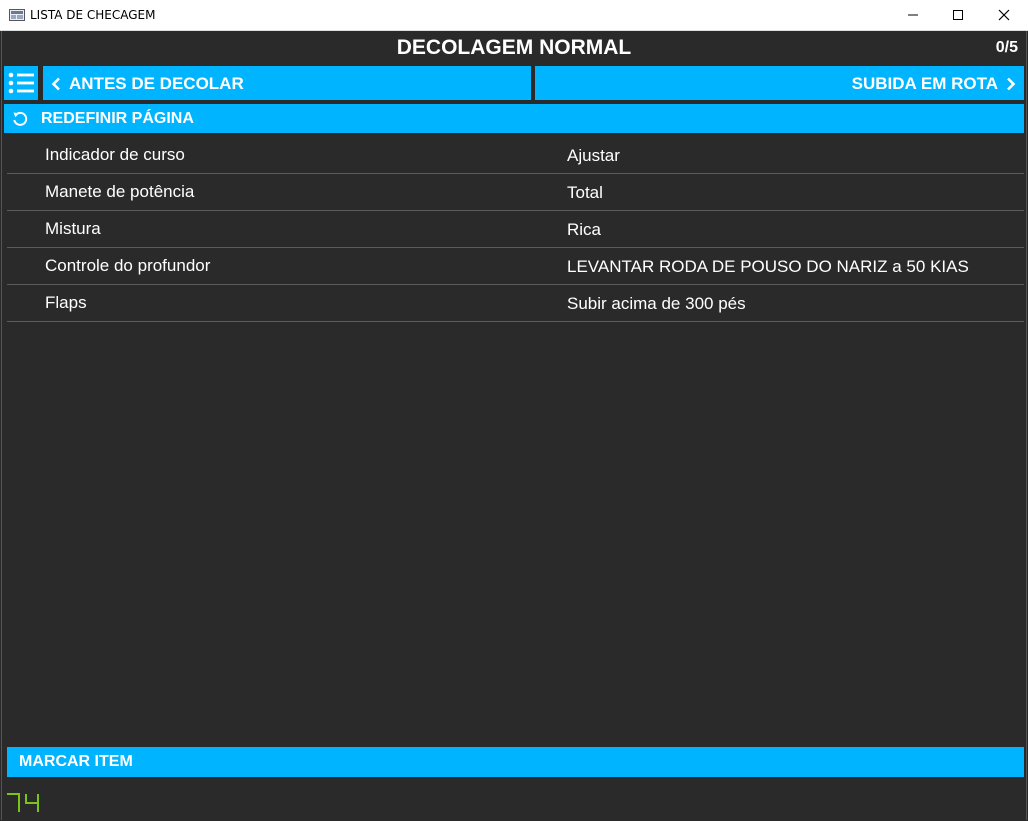 This screenshot has height=821, width=1028. Describe the element at coordinates (17, 15) in the screenshot. I see `app-icon` at that location.